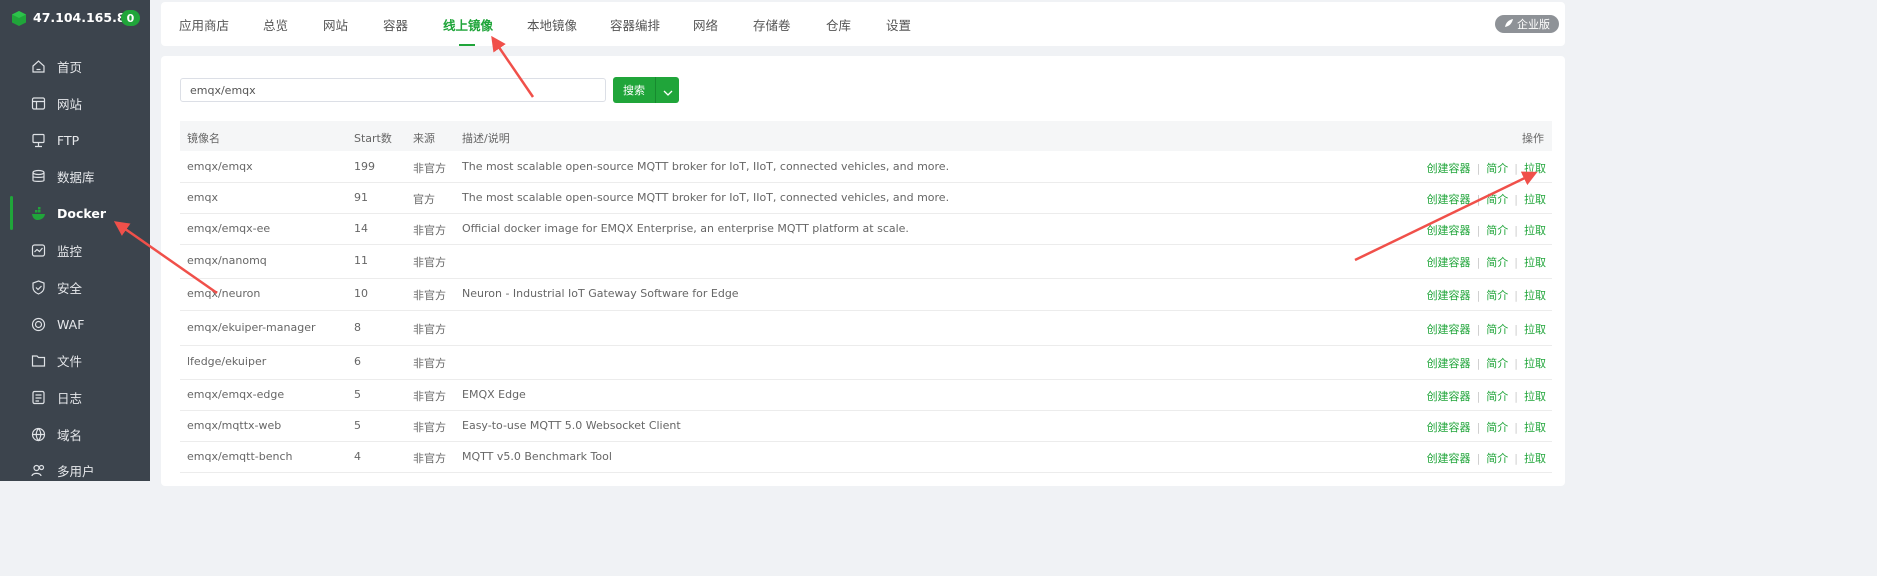 The width and height of the screenshot is (1877, 576). I want to click on cell-desc: MQTT v5.0 Benchmark Tool, so click(537, 456).